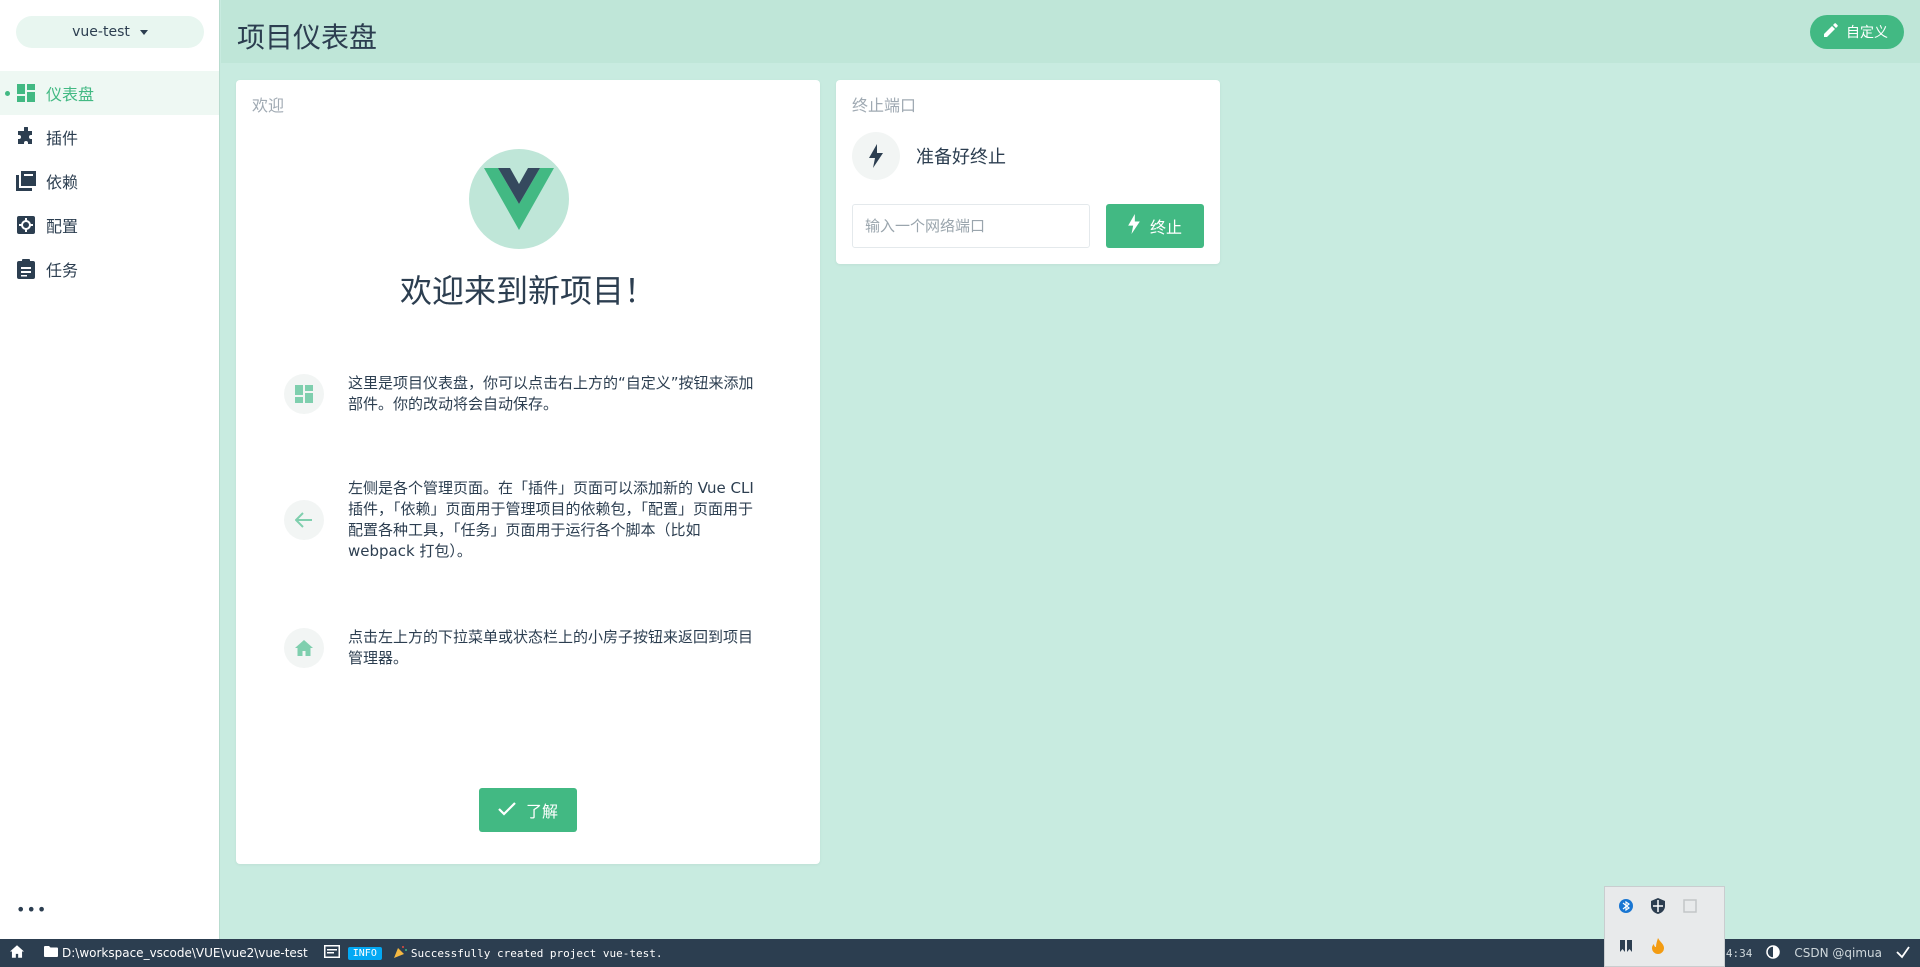  I want to click on clipboard-icon, so click(26, 269).